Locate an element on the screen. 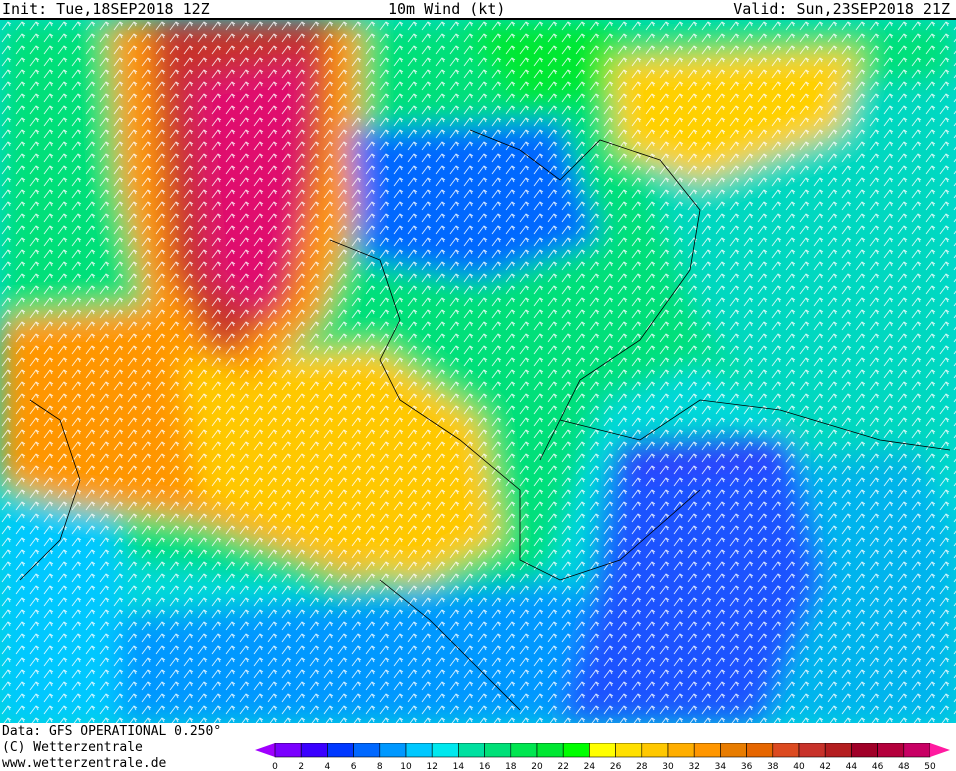 This screenshot has height=771, width=956. legend-tick: 26 is located at coordinates (616, 766).